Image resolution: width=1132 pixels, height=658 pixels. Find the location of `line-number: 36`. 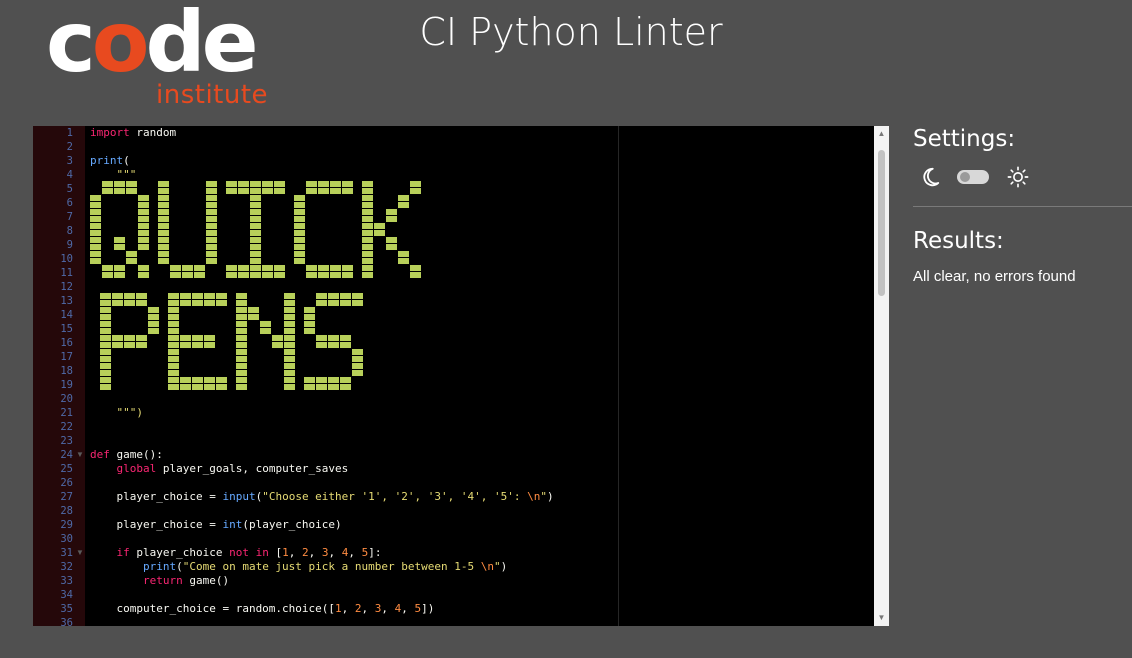

line-number: 36 is located at coordinates (66, 621).